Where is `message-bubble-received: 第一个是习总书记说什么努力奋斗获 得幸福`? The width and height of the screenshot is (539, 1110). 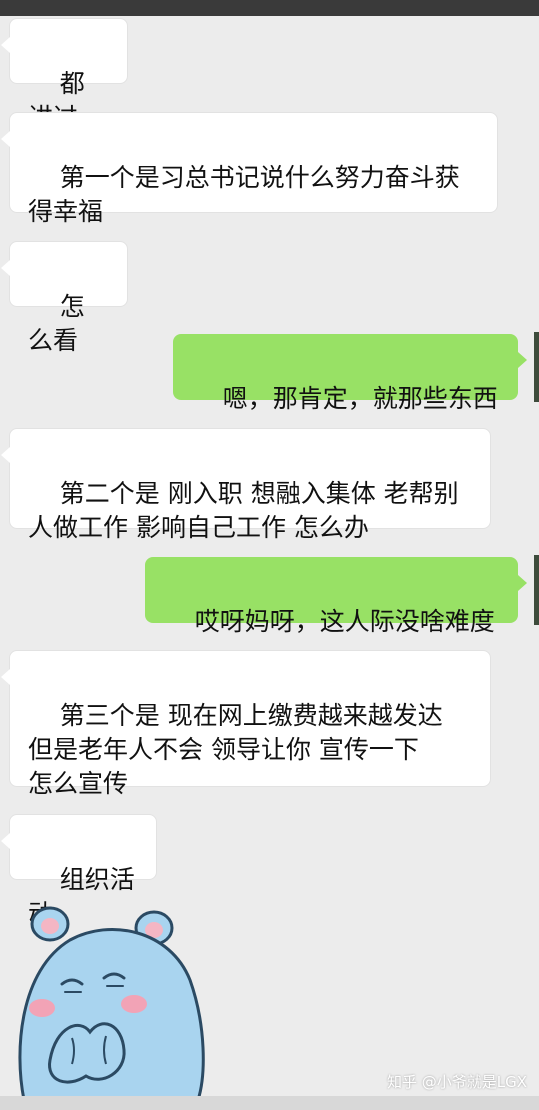 message-bubble-received: 第一个是习总书记说什么努力奋斗获 得幸福 is located at coordinates (249, 169).